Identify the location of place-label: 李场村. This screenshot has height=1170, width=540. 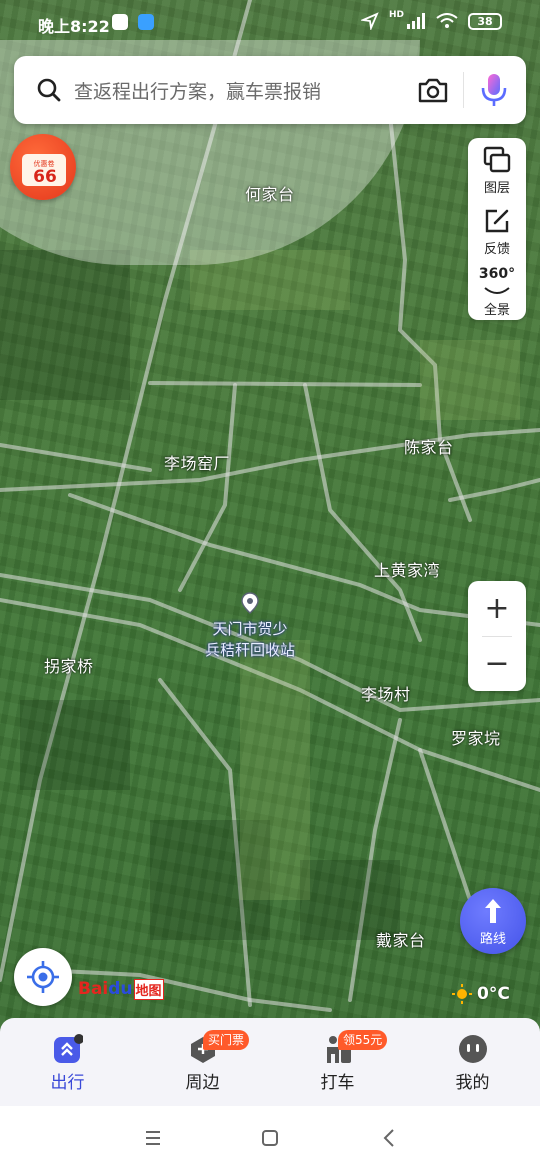
(386, 693).